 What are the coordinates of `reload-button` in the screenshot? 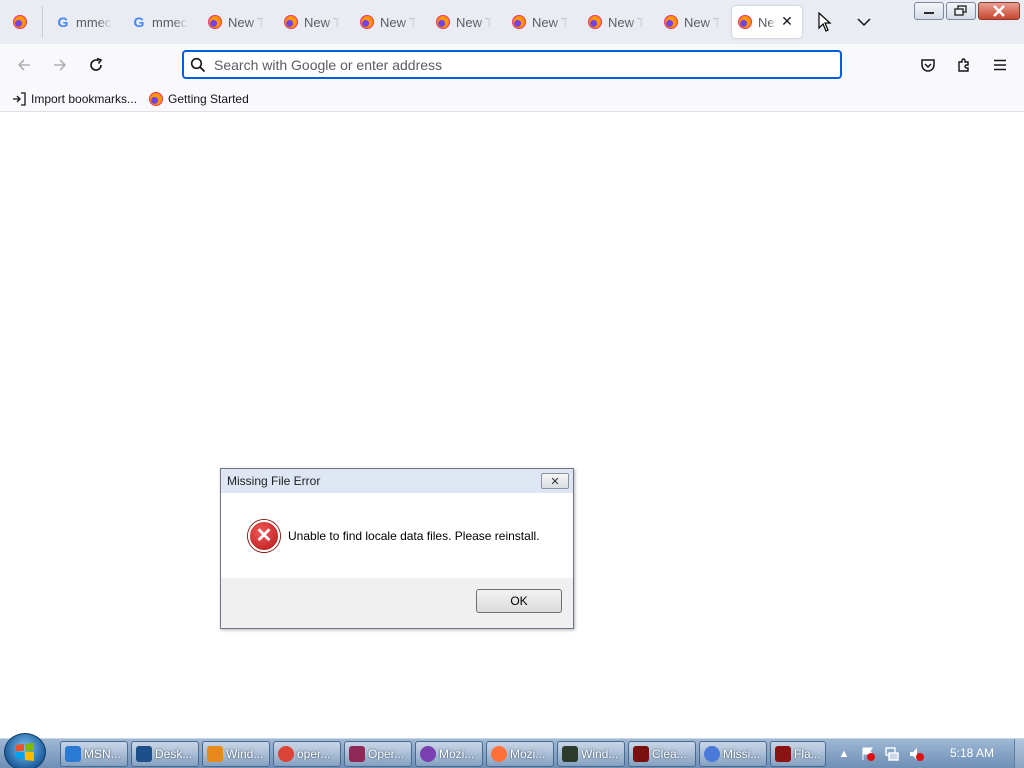 It's located at (96, 65).